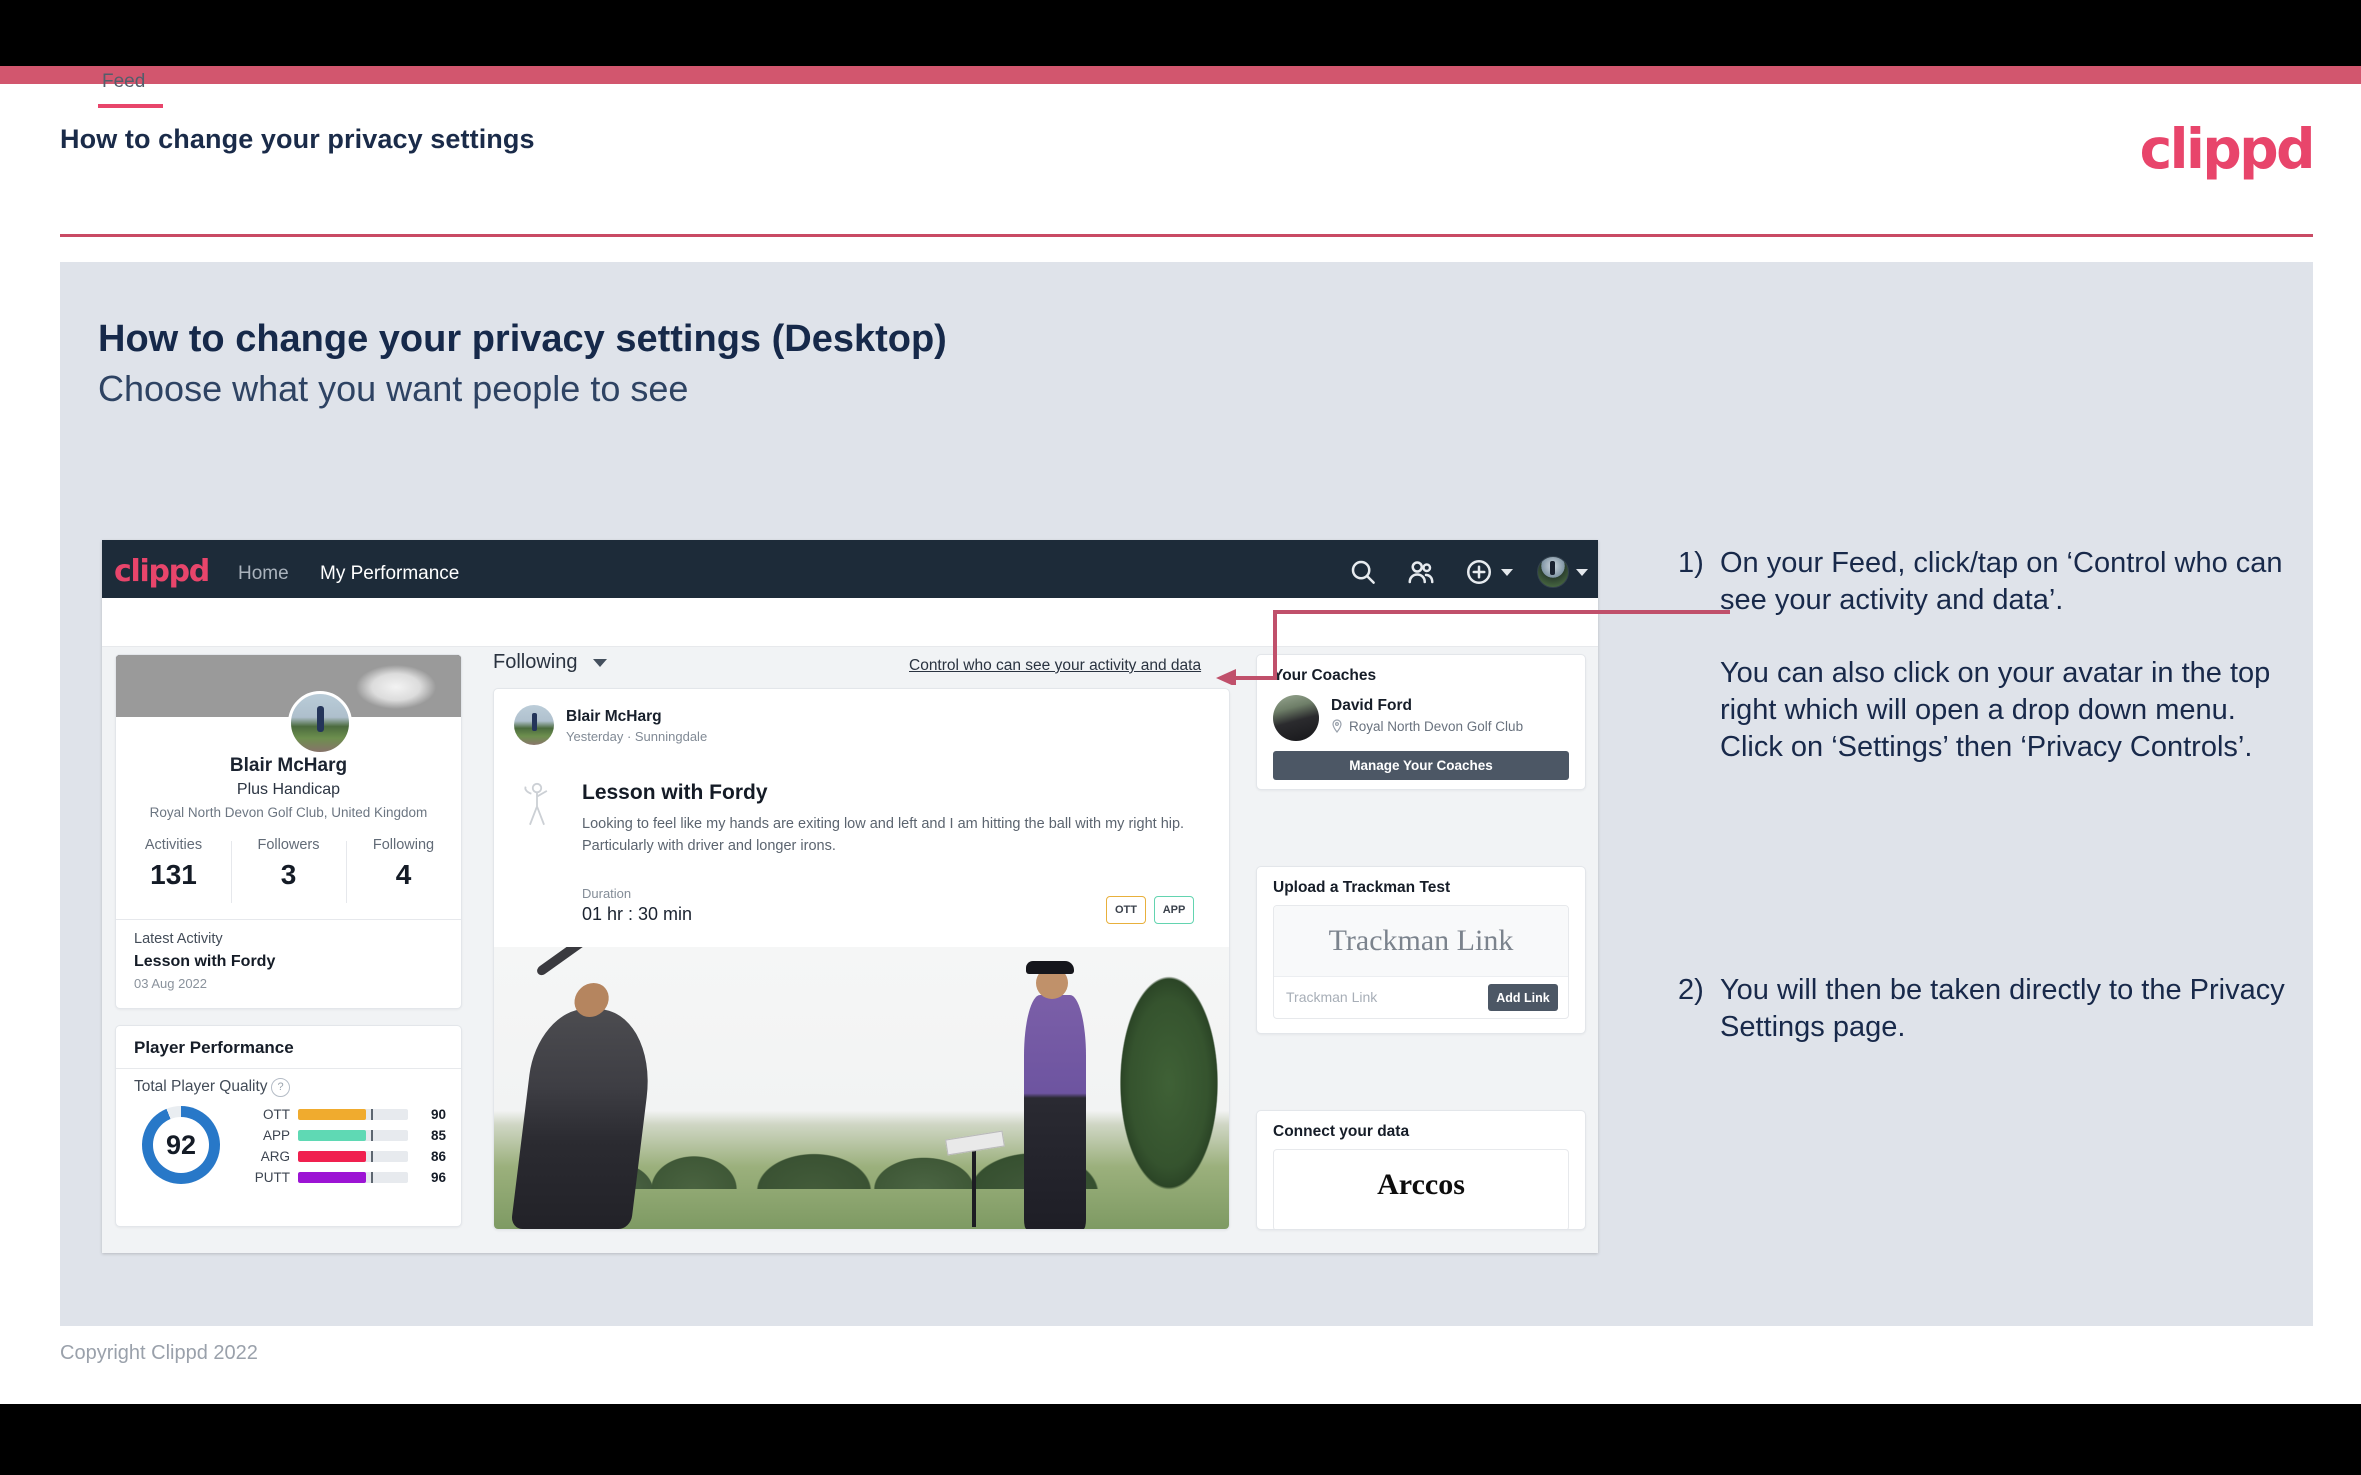  What do you see at coordinates (1341, 1131) in the screenshot?
I see `connect-data-title: Connect your data` at bounding box center [1341, 1131].